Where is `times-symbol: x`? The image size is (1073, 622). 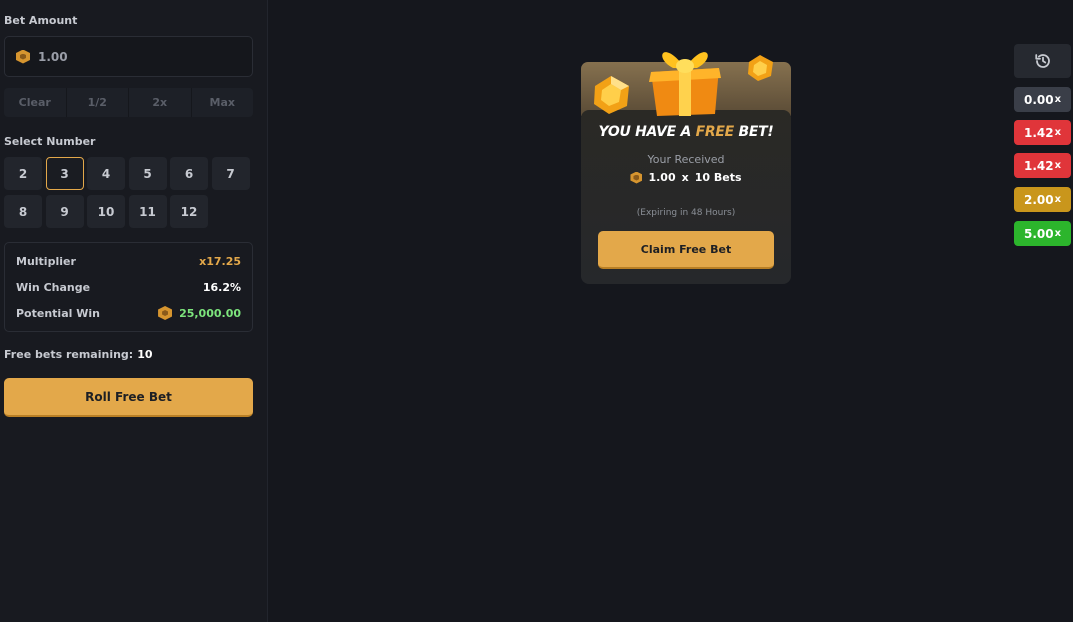
times-symbol: x is located at coordinates (685, 177).